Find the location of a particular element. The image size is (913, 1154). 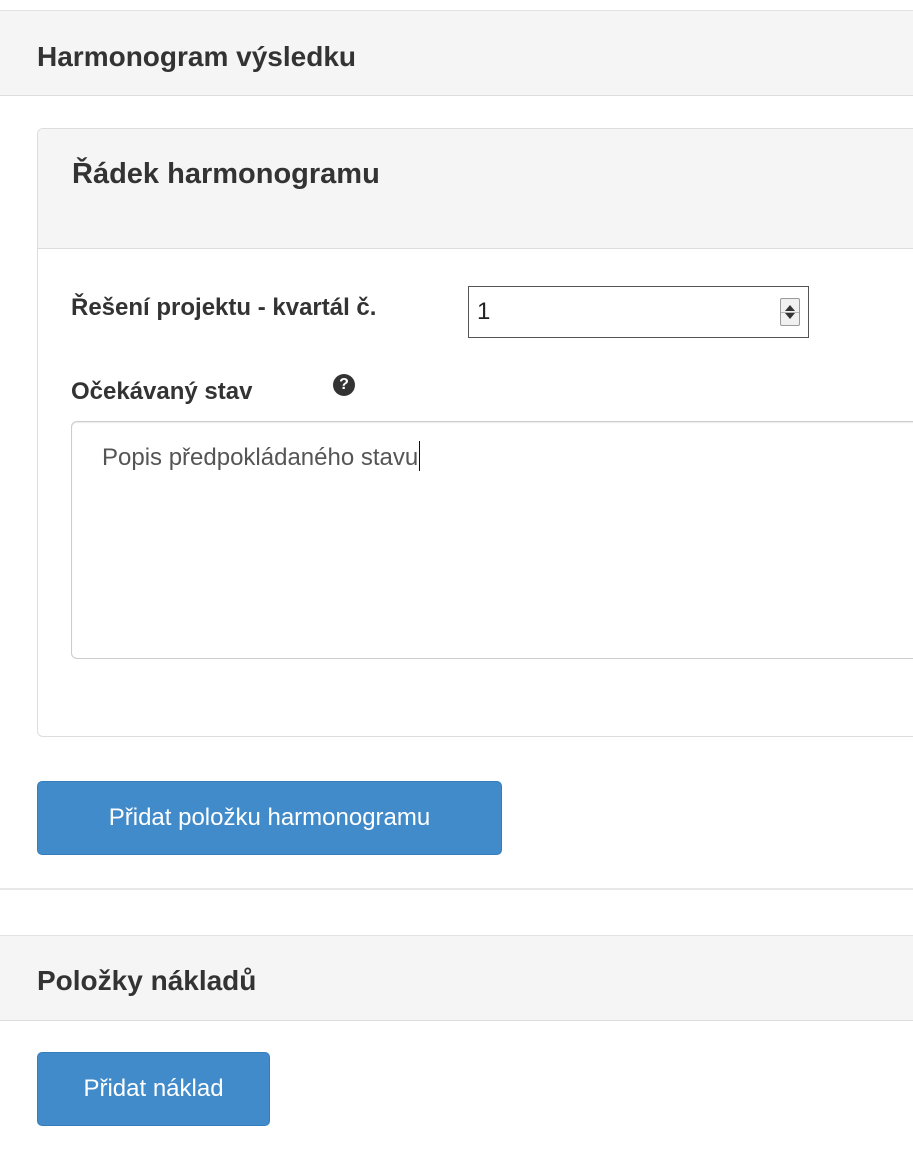

expected-state-text: Popis předpokládaného stavu is located at coordinates (261, 456).